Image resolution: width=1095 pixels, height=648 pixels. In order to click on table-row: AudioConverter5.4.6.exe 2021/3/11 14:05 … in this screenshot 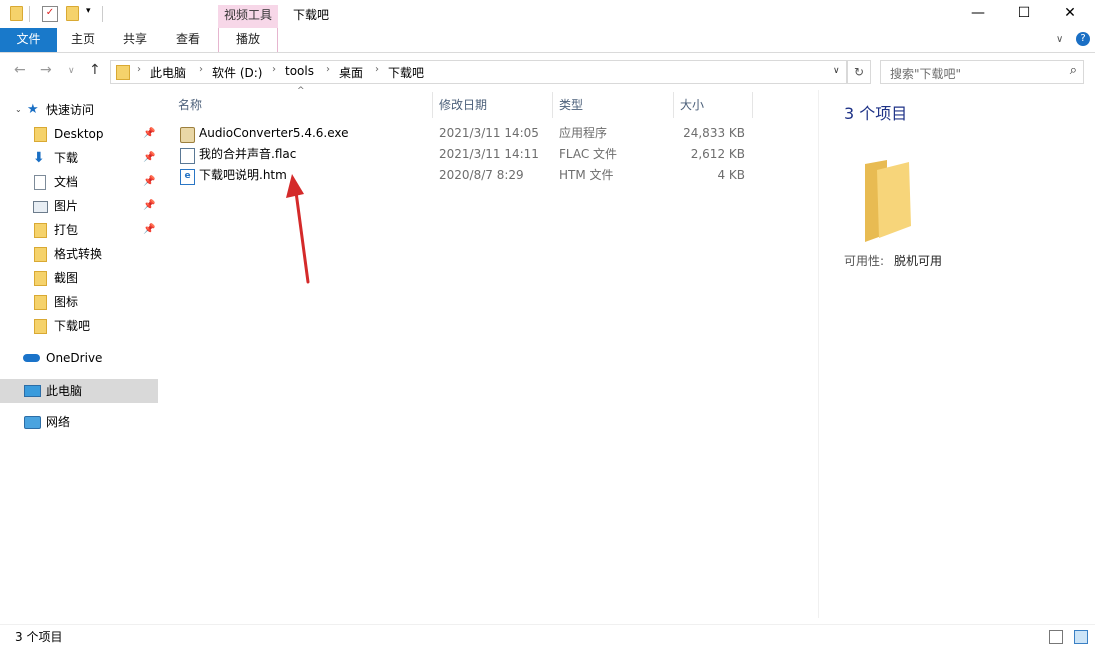, I will do `click(467, 133)`.